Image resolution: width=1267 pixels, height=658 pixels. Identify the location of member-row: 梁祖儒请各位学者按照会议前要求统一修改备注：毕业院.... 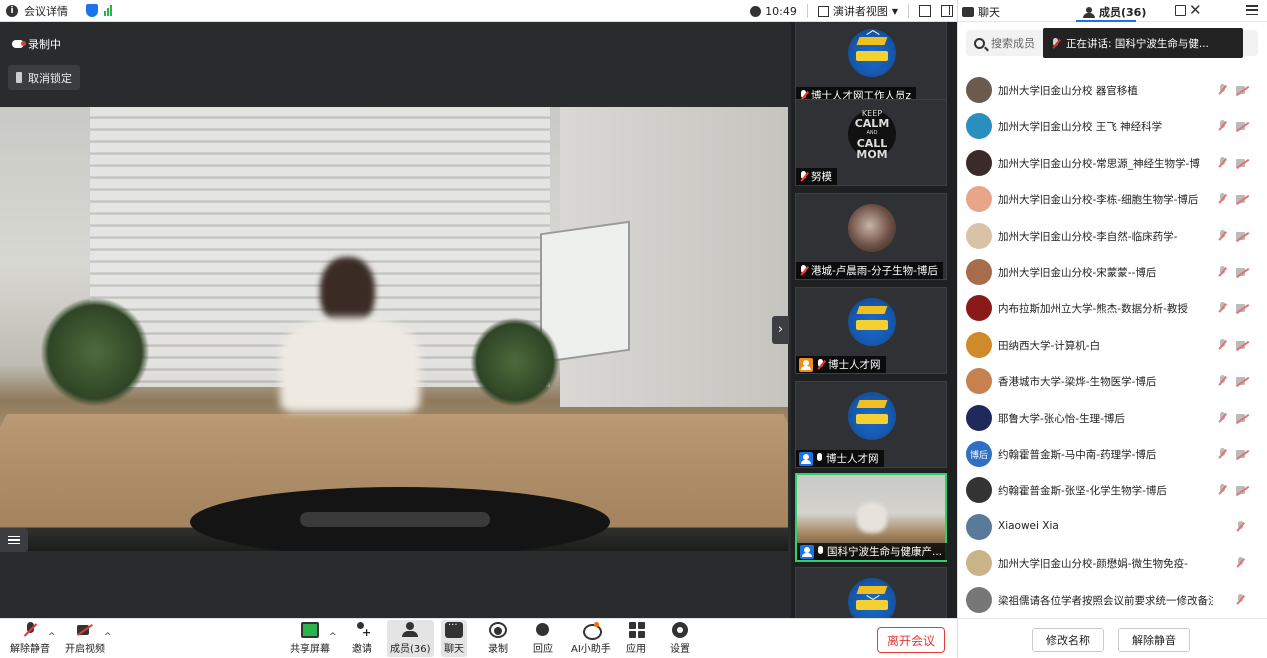
(1112, 600).